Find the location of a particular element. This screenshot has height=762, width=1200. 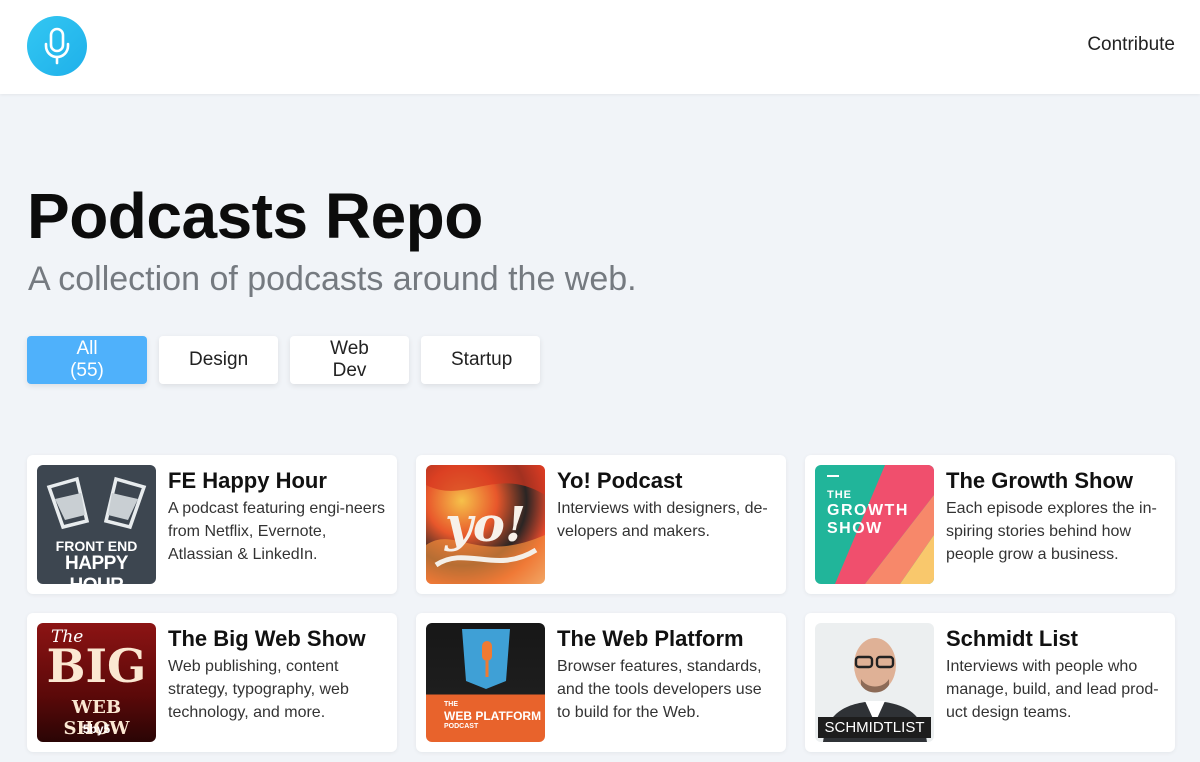

fe-happy-hour-cover-line1: FRONT END is located at coordinates (96, 546).